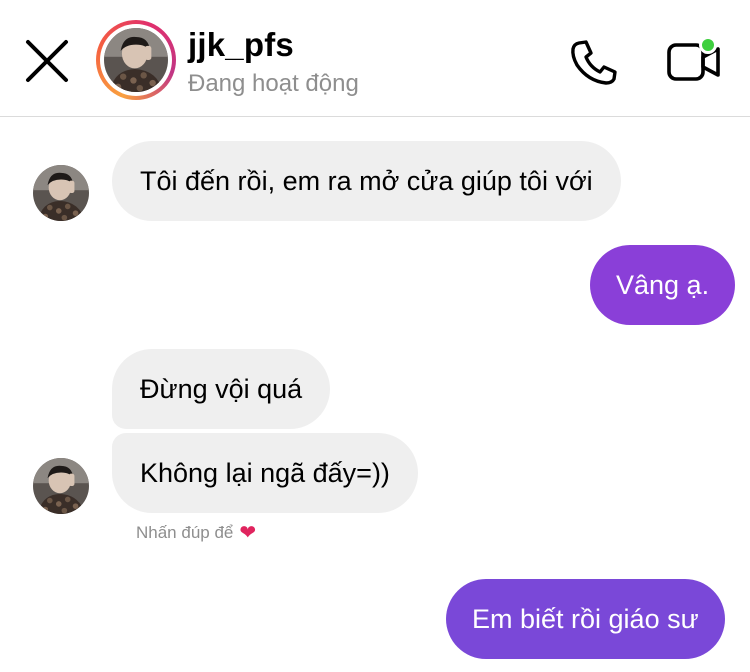  What do you see at coordinates (248, 533) in the screenshot?
I see `heart-icon: ❤` at bounding box center [248, 533].